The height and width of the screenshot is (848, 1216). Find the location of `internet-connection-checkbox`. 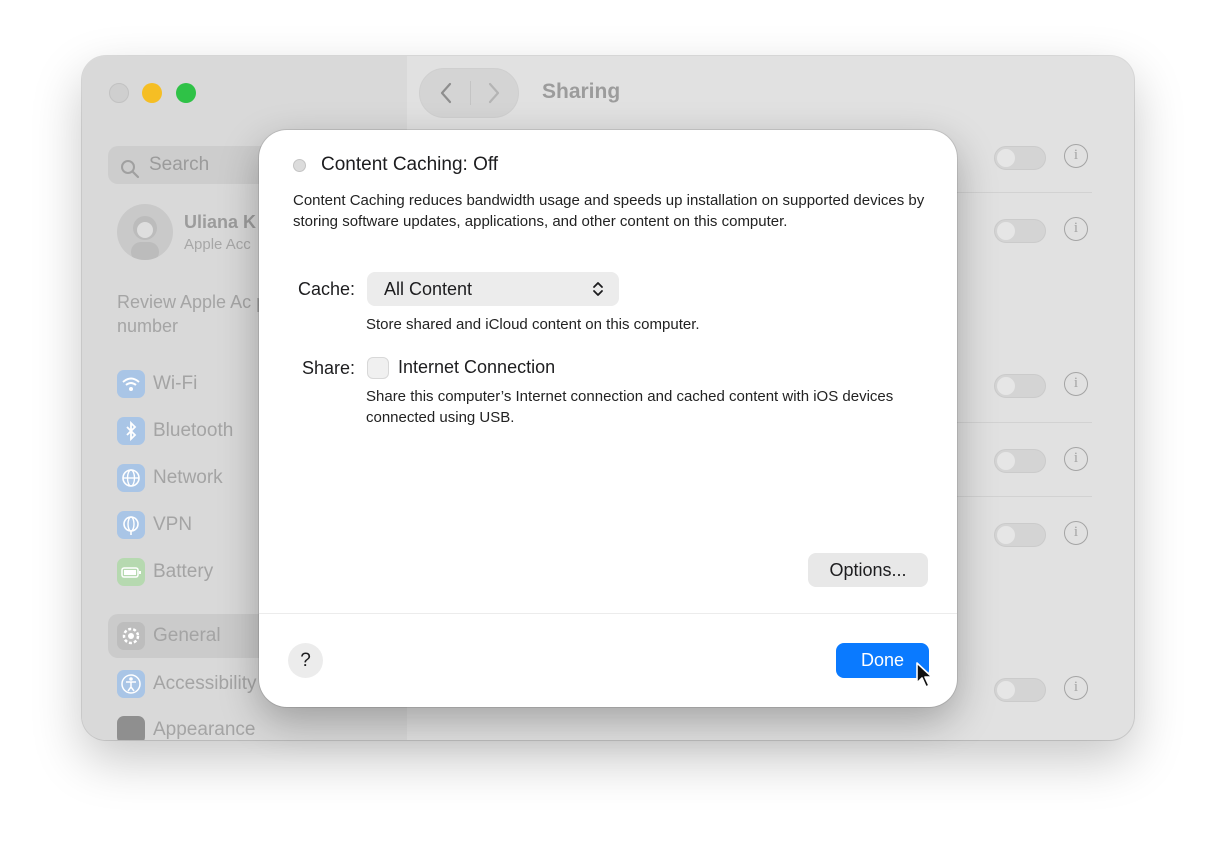

internet-connection-checkbox is located at coordinates (378, 368).